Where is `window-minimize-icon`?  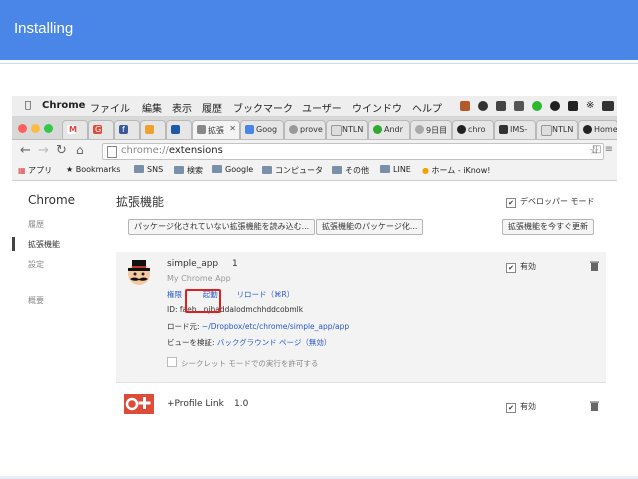 window-minimize-icon is located at coordinates (35, 128).